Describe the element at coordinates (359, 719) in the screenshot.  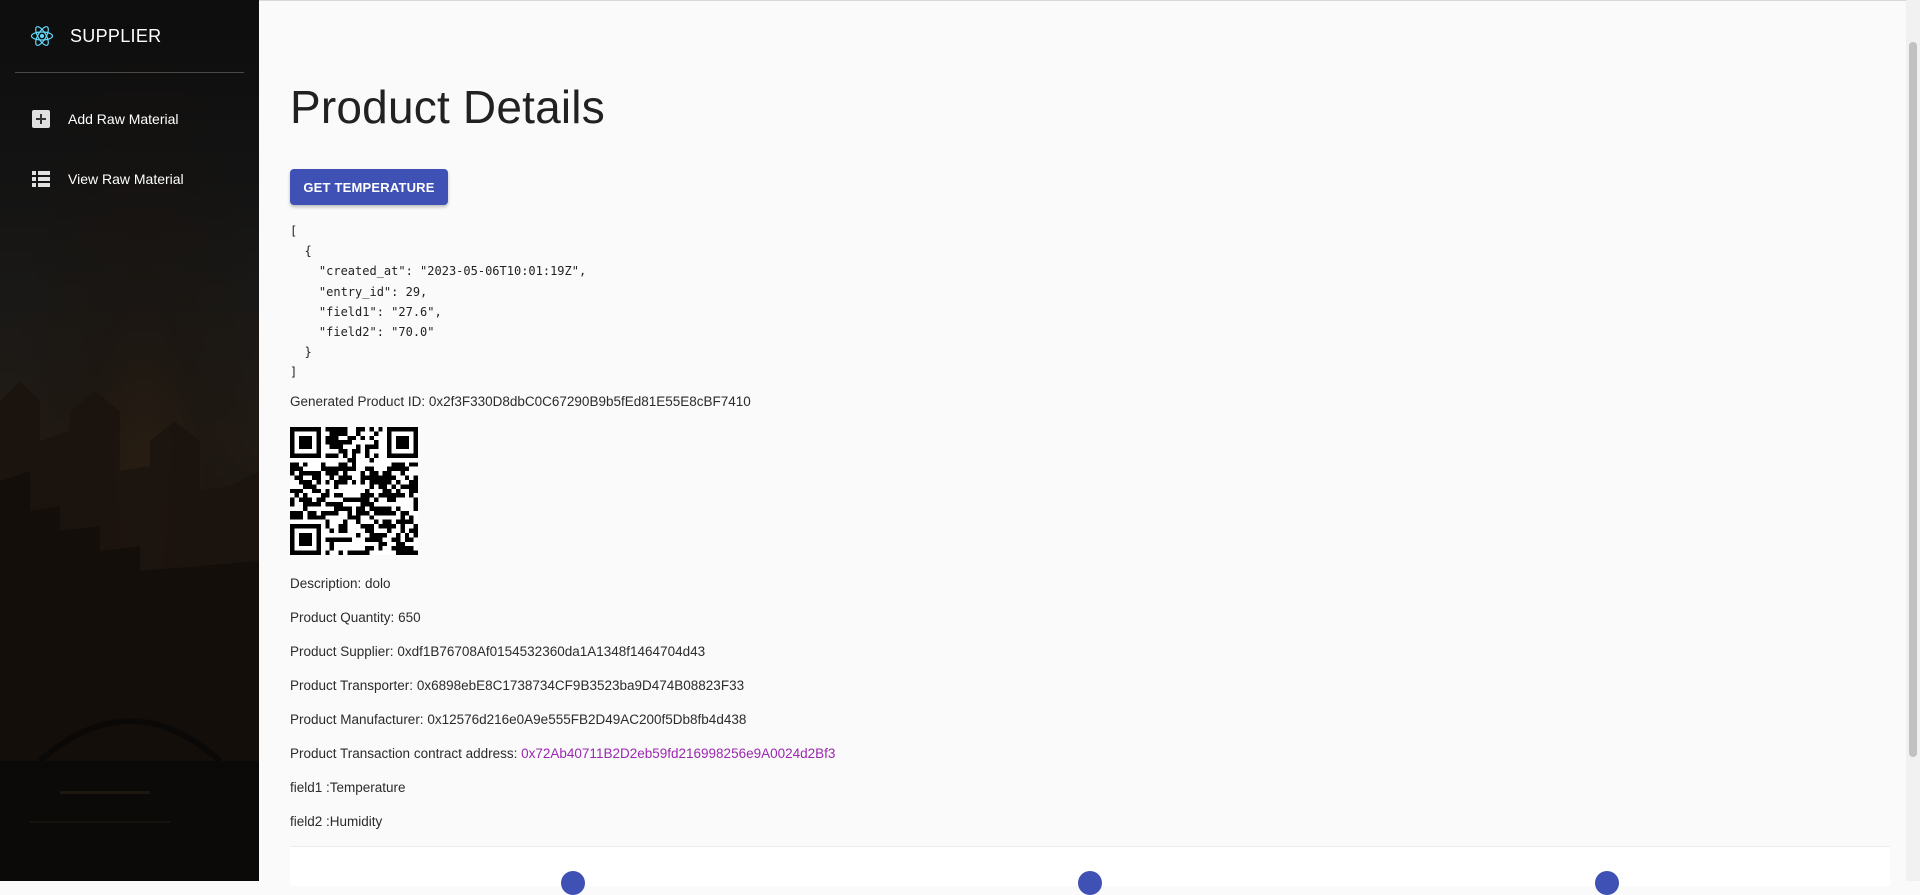
I see `manufacturer-label: Product Manufacturer:` at that location.